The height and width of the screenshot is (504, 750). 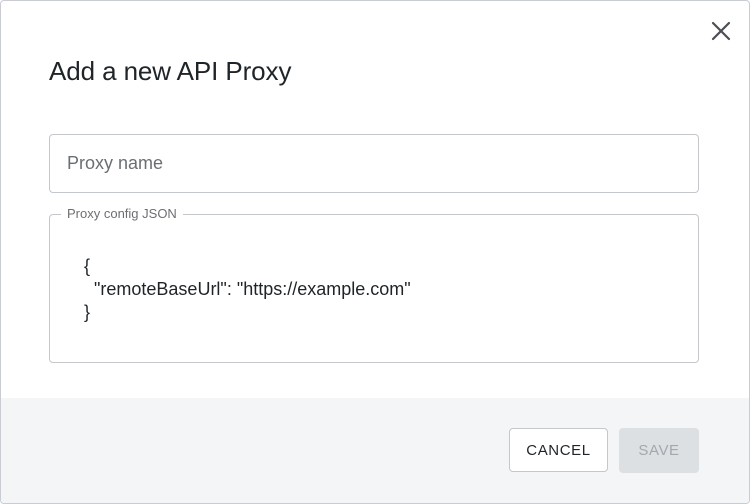 I want to click on dialog-title: Add a new API Proxy, so click(x=170, y=71).